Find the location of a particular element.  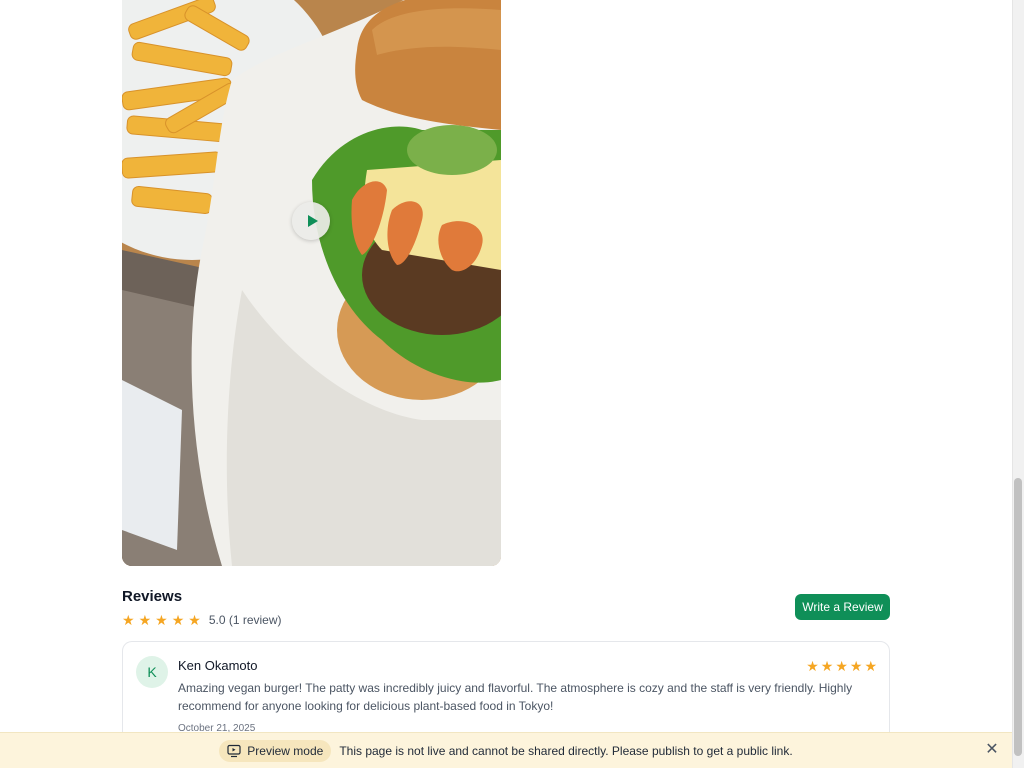

play-icon is located at coordinates (312, 221).